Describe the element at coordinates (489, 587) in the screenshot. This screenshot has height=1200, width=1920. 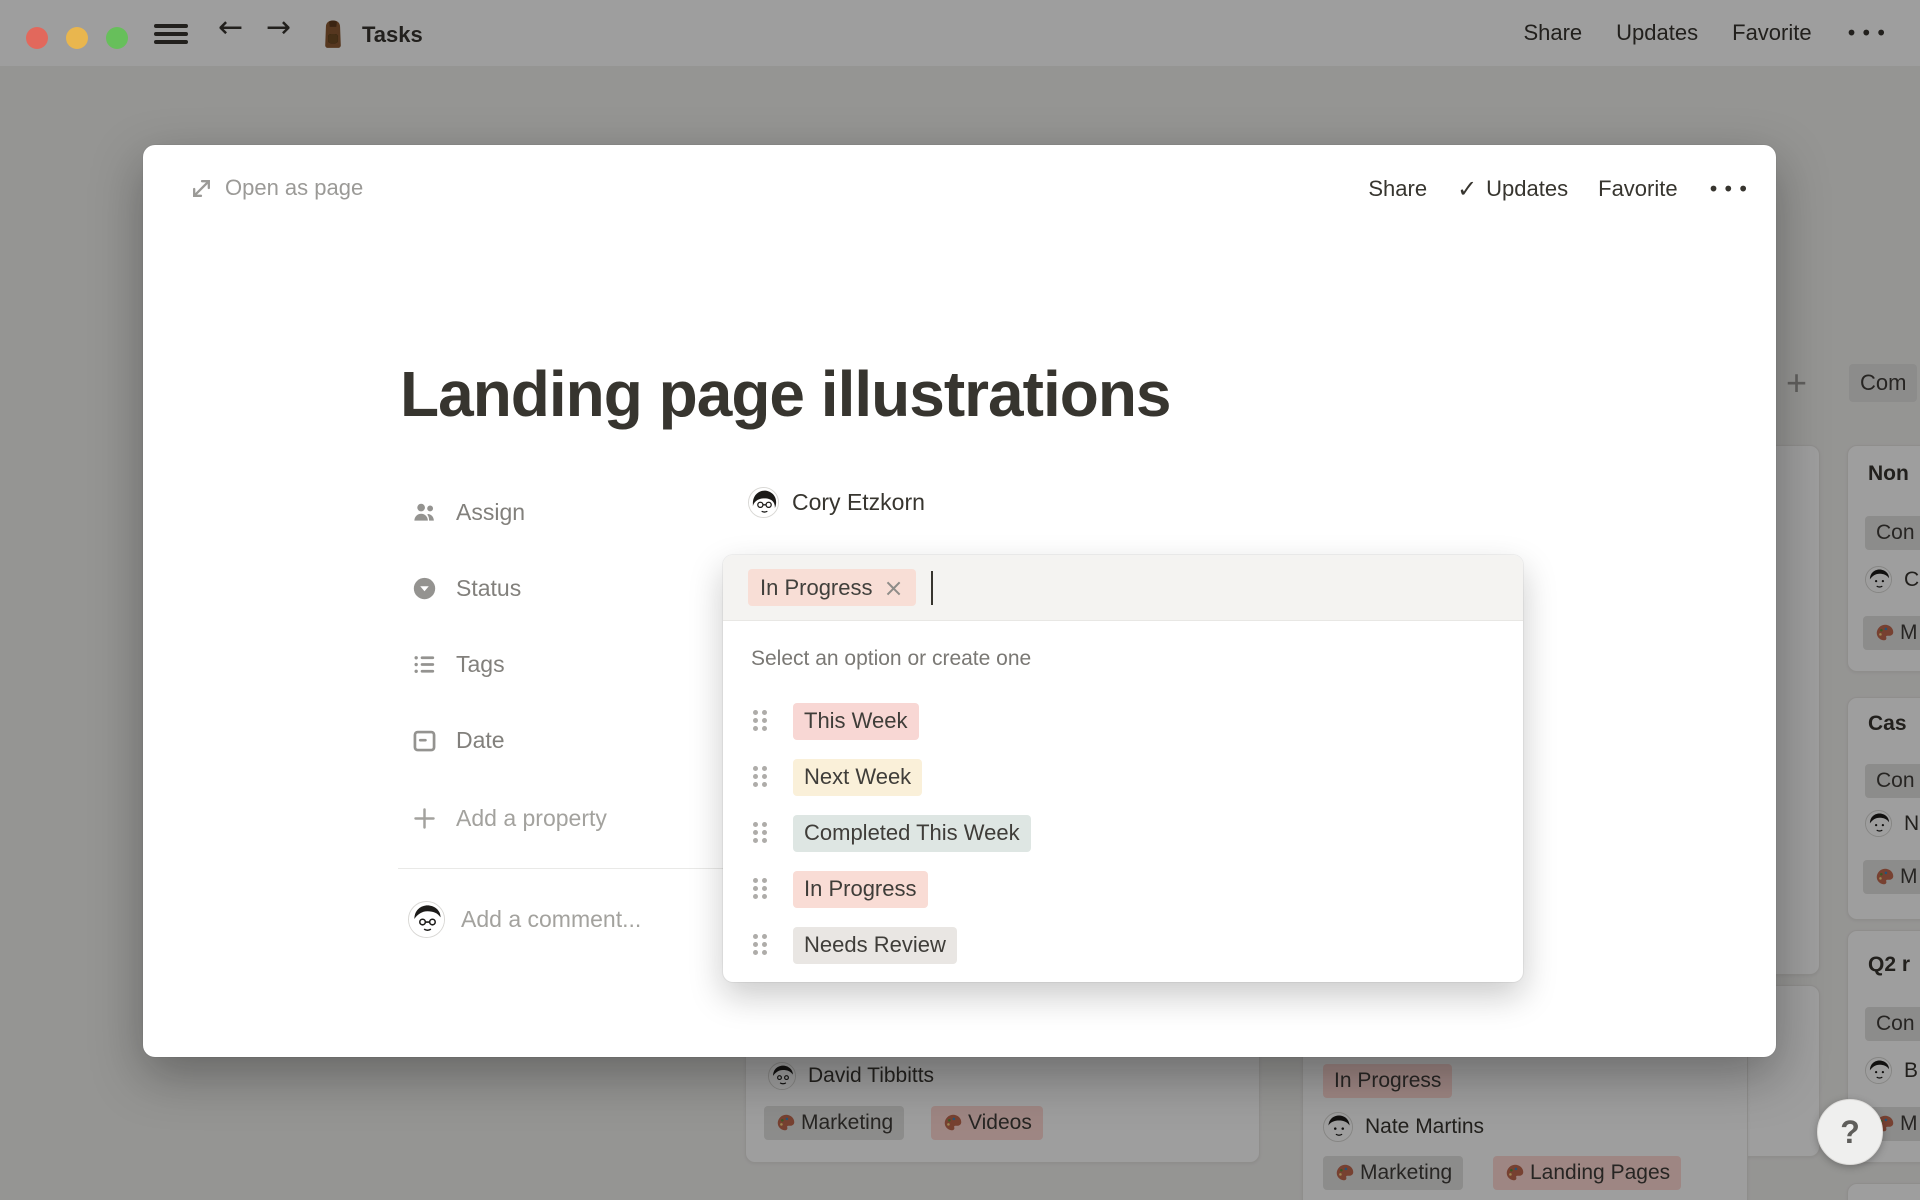
I see `property-label: Status` at that location.